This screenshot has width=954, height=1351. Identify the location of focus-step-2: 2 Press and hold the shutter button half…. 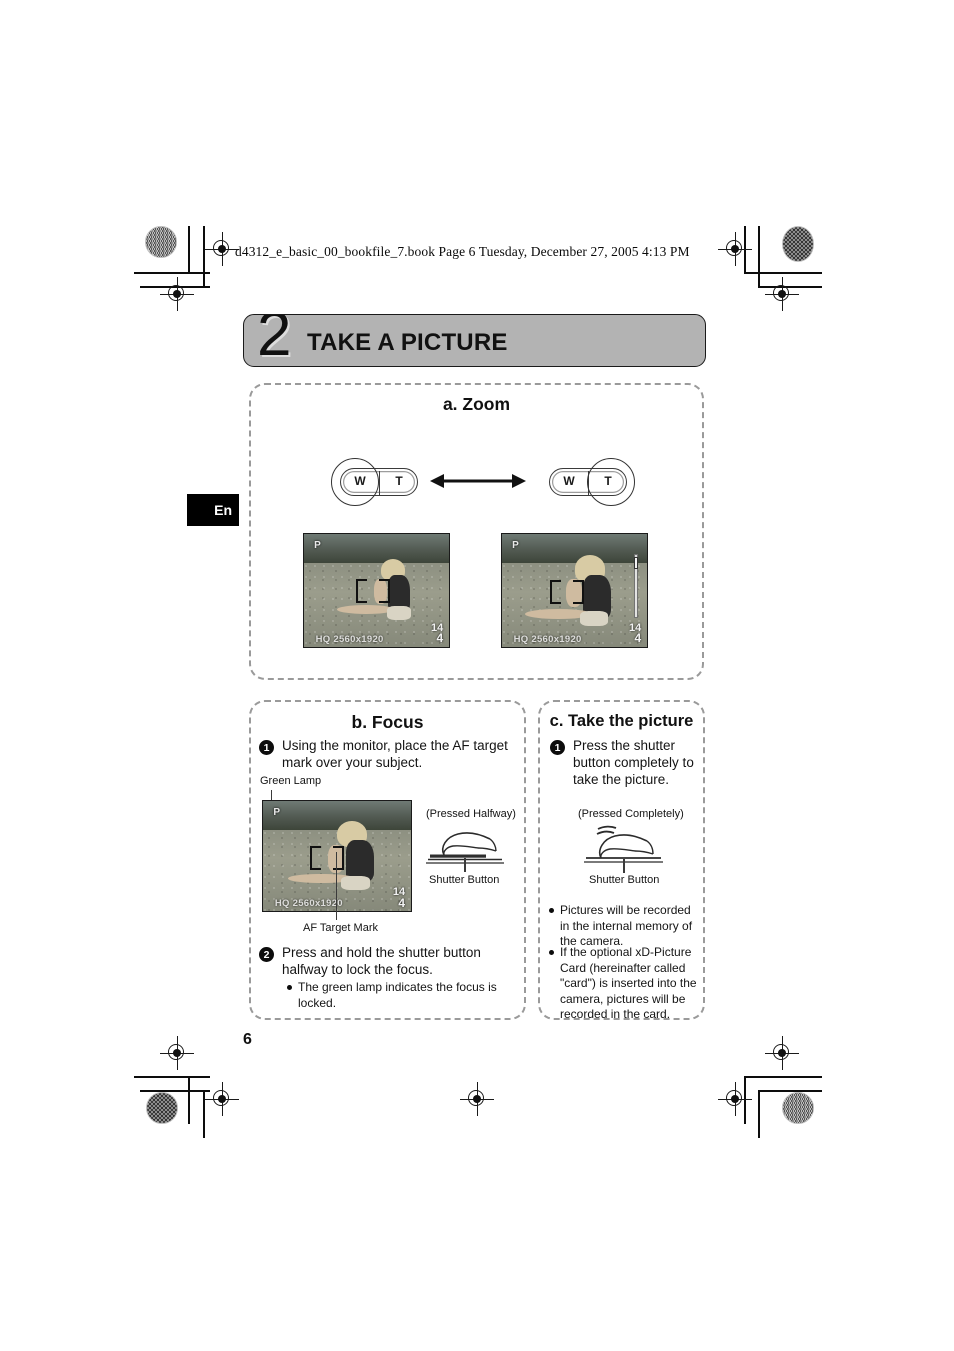
(386, 962).